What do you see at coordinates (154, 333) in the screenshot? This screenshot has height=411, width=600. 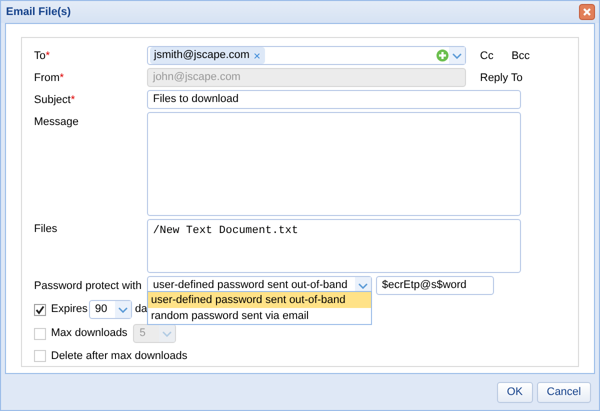 I see `max-downloads-select: 5` at bounding box center [154, 333].